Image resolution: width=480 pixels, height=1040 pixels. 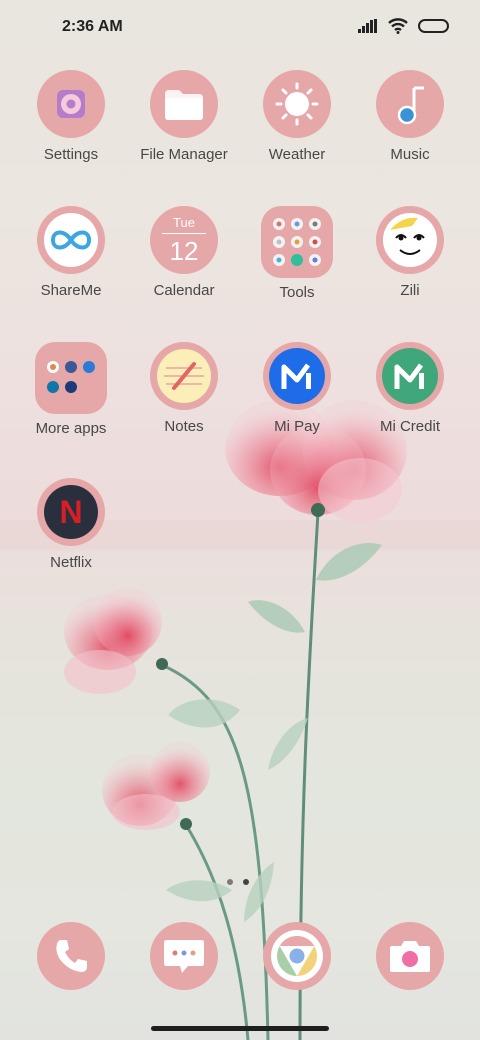 I want to click on phone-icon, so click(x=71, y=956).